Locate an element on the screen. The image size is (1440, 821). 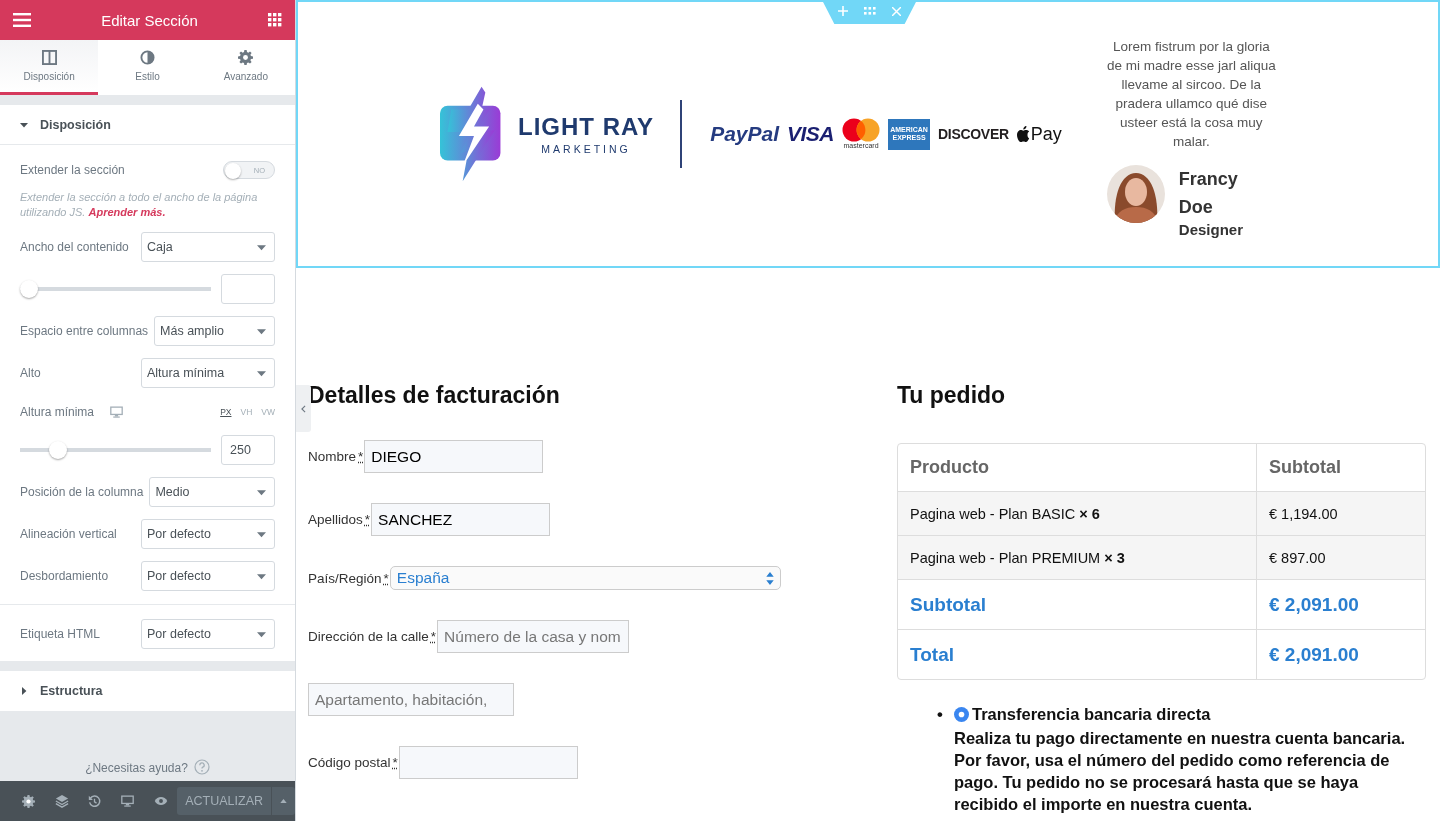
field-label: Nombre* is located at coordinates (336, 456).